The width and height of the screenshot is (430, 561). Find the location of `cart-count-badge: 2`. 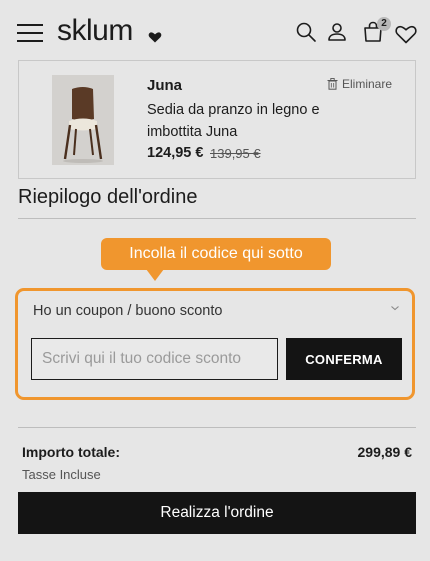

cart-count-badge: 2 is located at coordinates (384, 24).